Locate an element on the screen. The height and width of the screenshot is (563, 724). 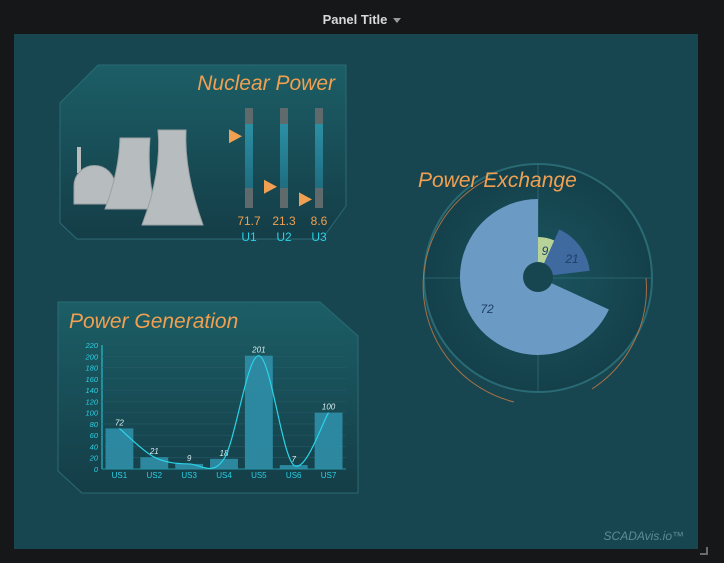
unit-2-value: 21.3 is located at coordinates (284, 221).